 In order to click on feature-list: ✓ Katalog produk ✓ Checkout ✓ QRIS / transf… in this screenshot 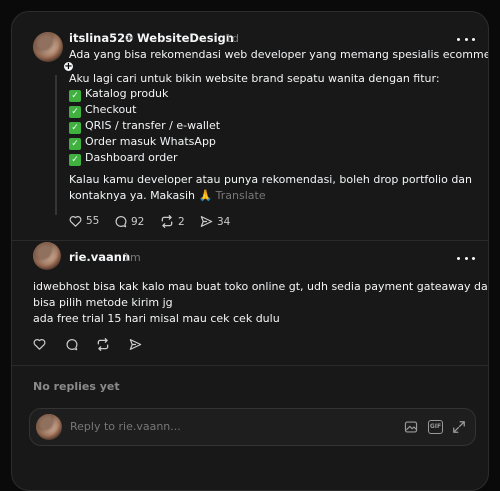, I will do `click(144, 126)`.